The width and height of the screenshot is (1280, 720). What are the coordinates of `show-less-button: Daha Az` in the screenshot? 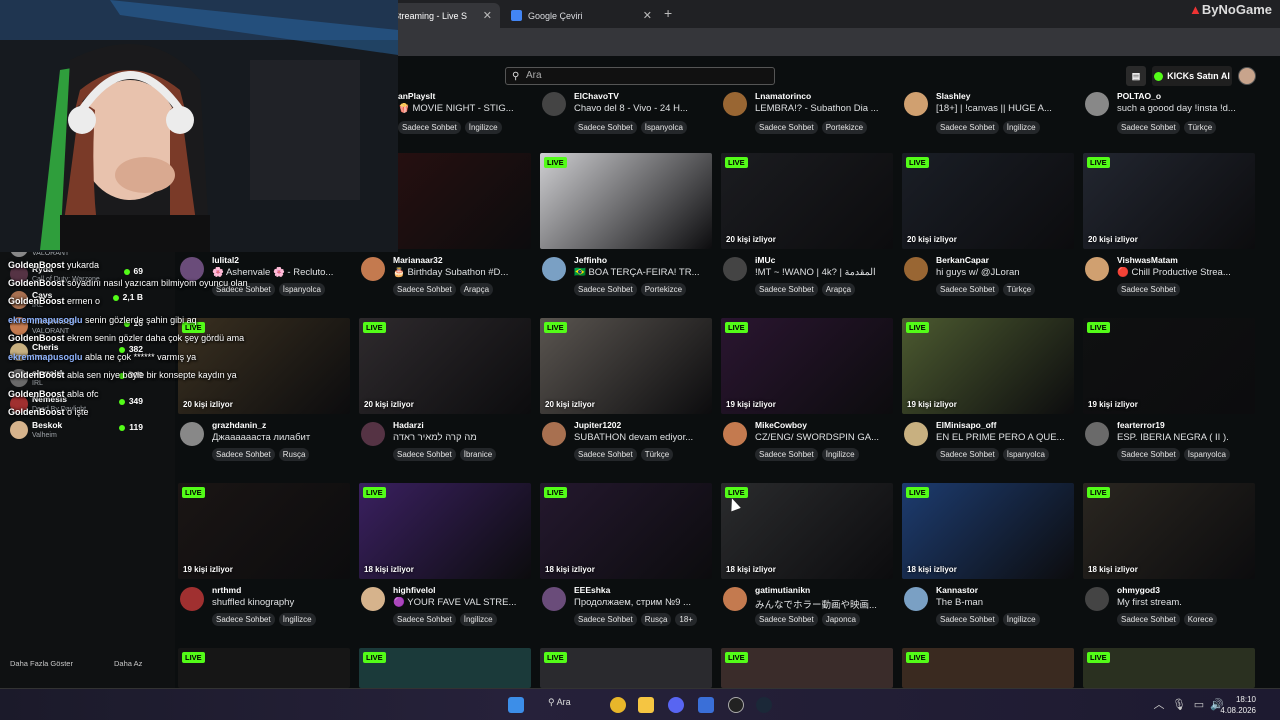 It's located at (128, 663).